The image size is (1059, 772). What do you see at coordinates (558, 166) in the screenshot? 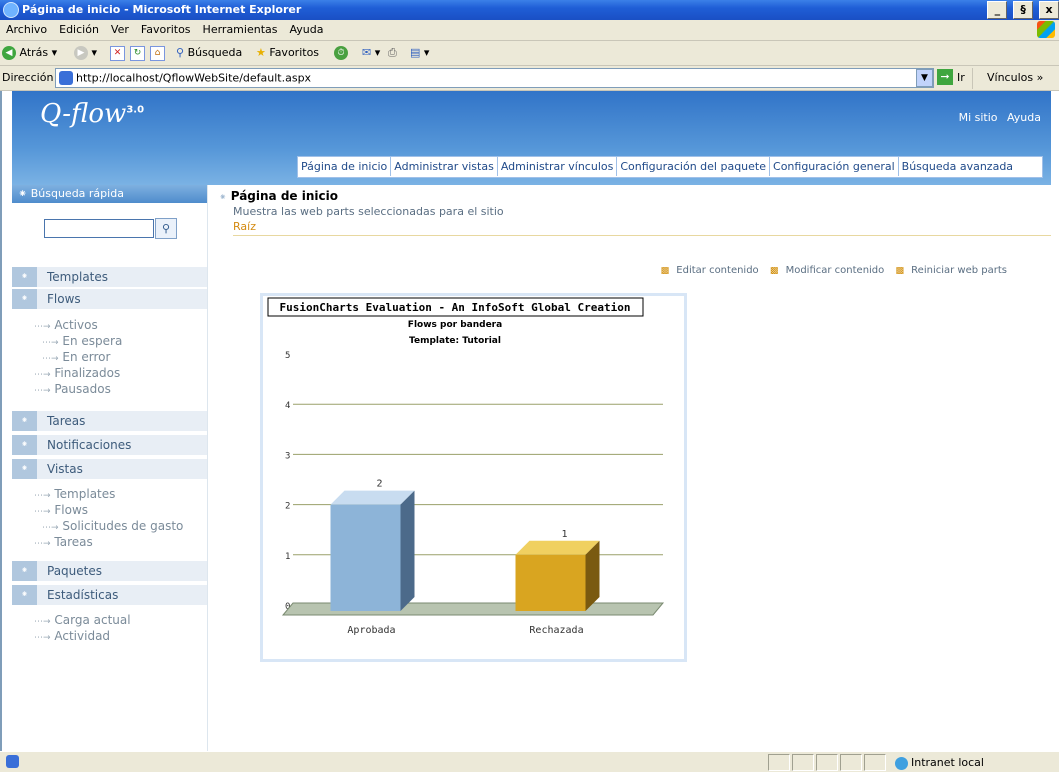
I see `nav-administrar-vinculos: Administrar vínculos` at bounding box center [558, 166].